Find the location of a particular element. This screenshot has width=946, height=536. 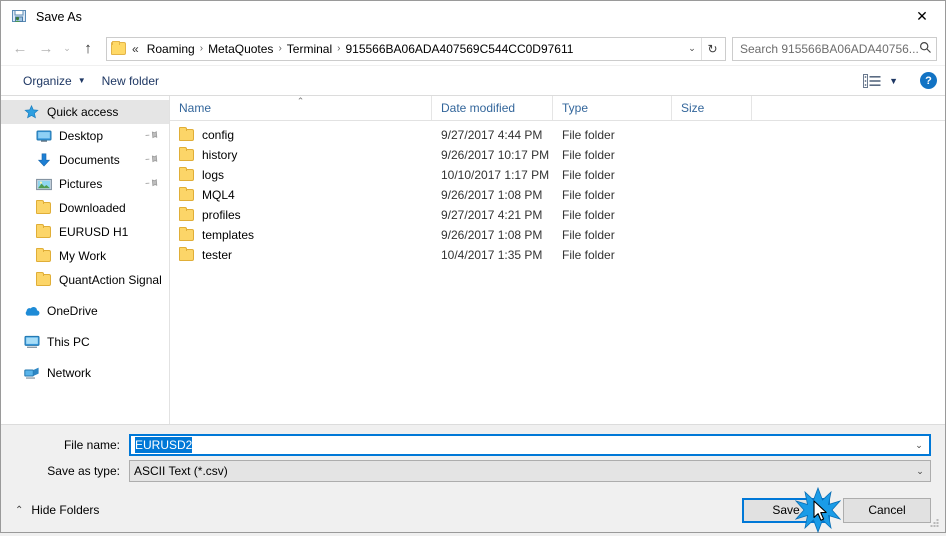

sidebar-item-label: Documents is located at coordinates (89, 160).